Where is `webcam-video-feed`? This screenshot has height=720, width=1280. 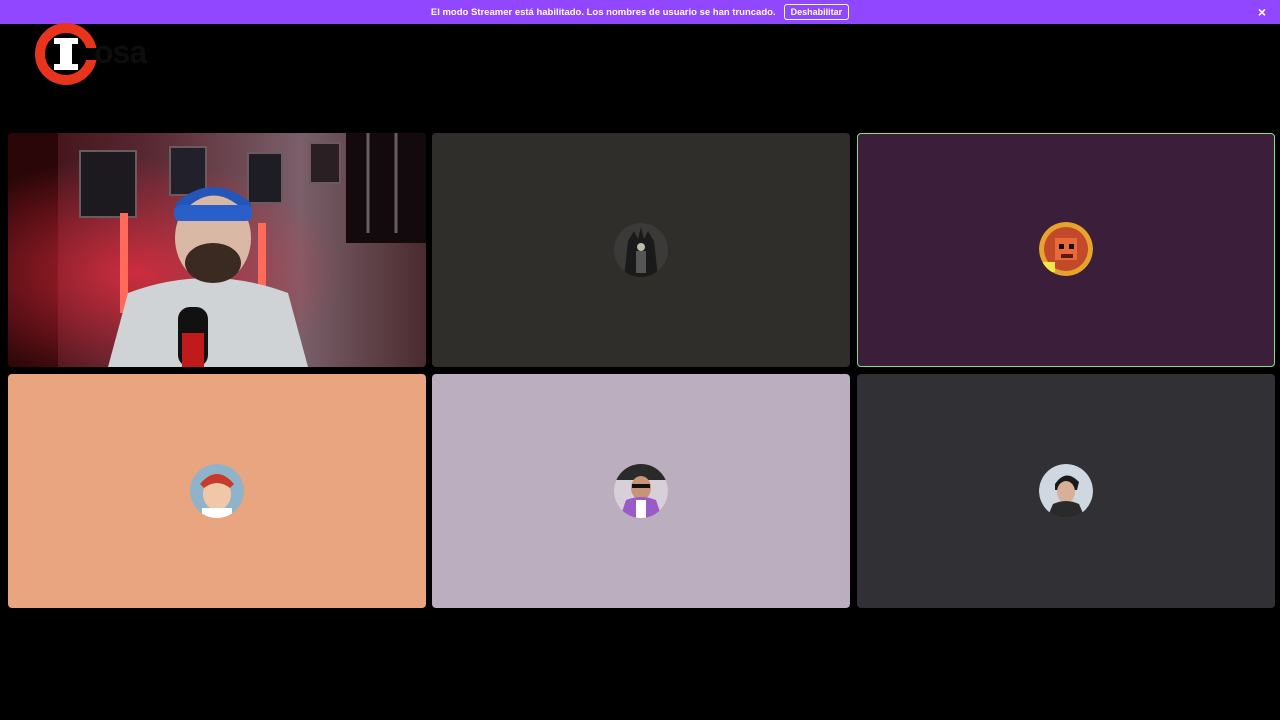
webcam-video-feed is located at coordinates (217, 250).